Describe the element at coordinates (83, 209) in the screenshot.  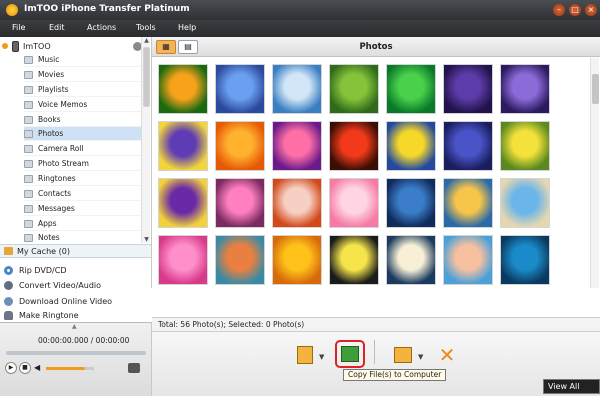
I see `sidebar-item-messages: Messages` at that location.